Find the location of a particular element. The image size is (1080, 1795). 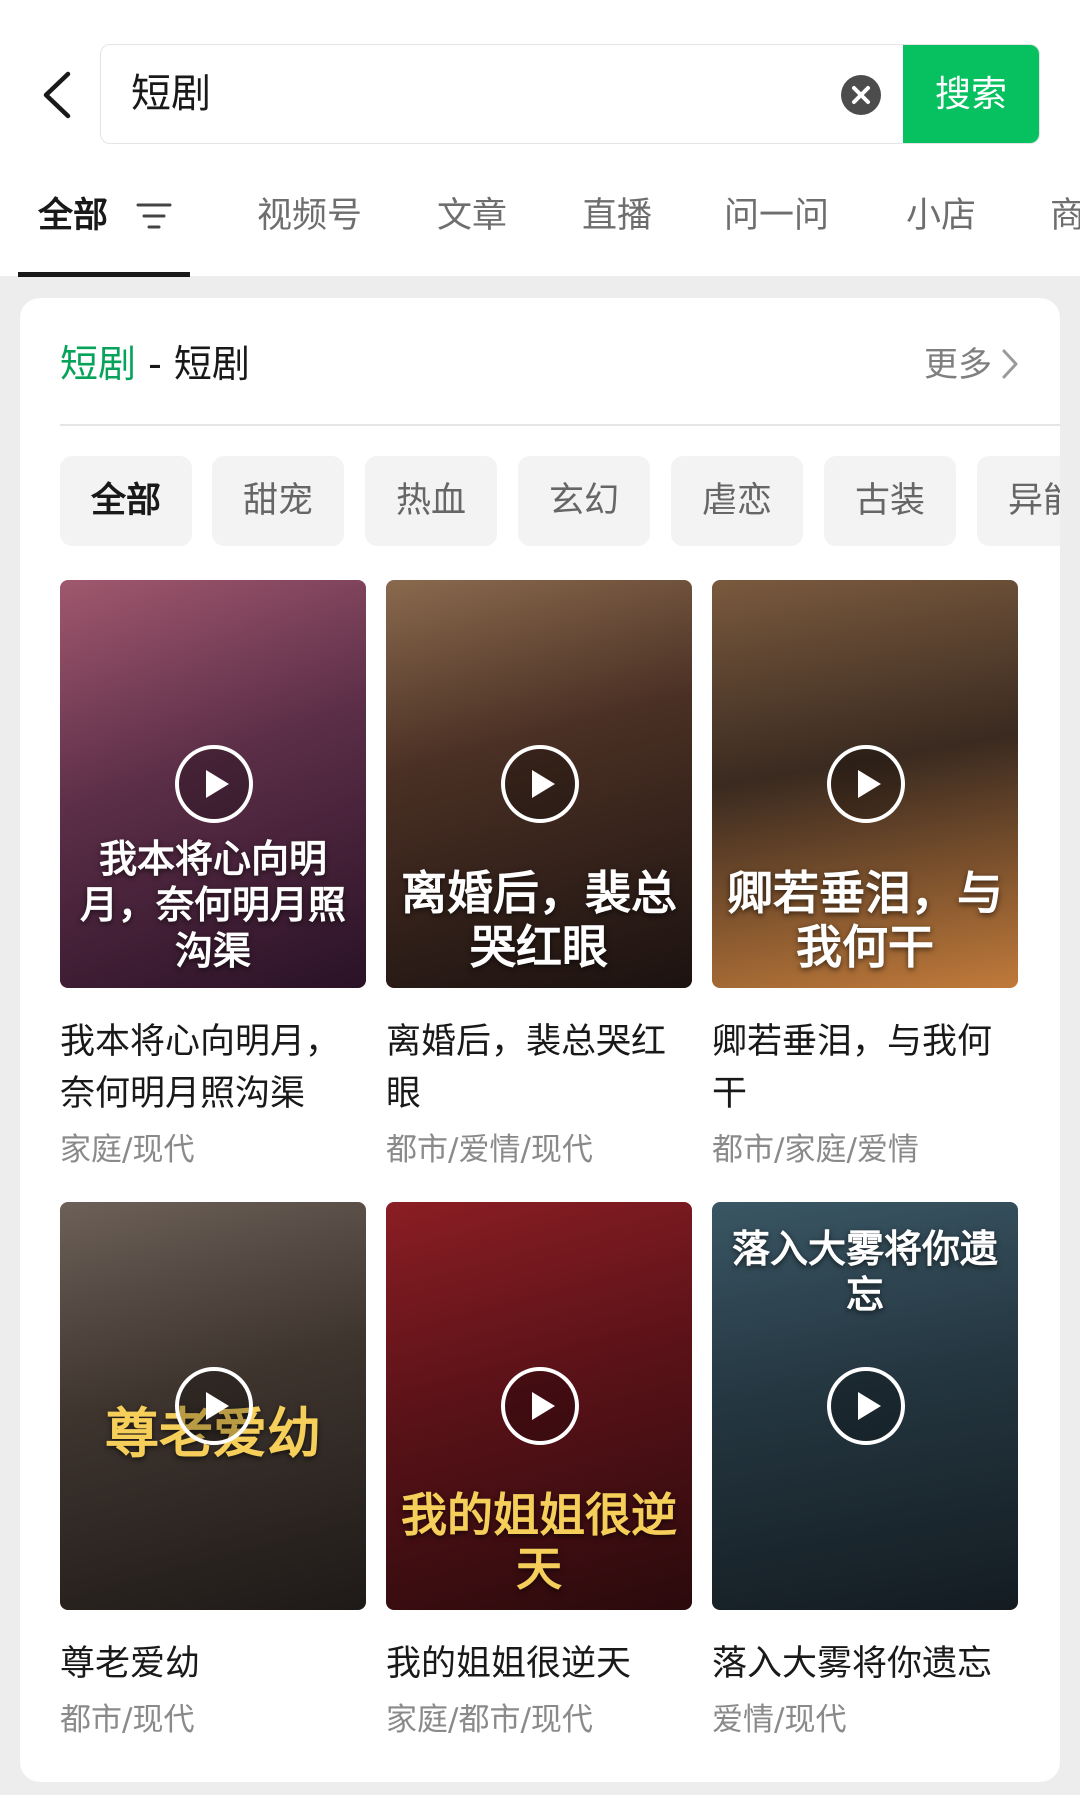

search-button: 搜索 is located at coordinates (971, 94).